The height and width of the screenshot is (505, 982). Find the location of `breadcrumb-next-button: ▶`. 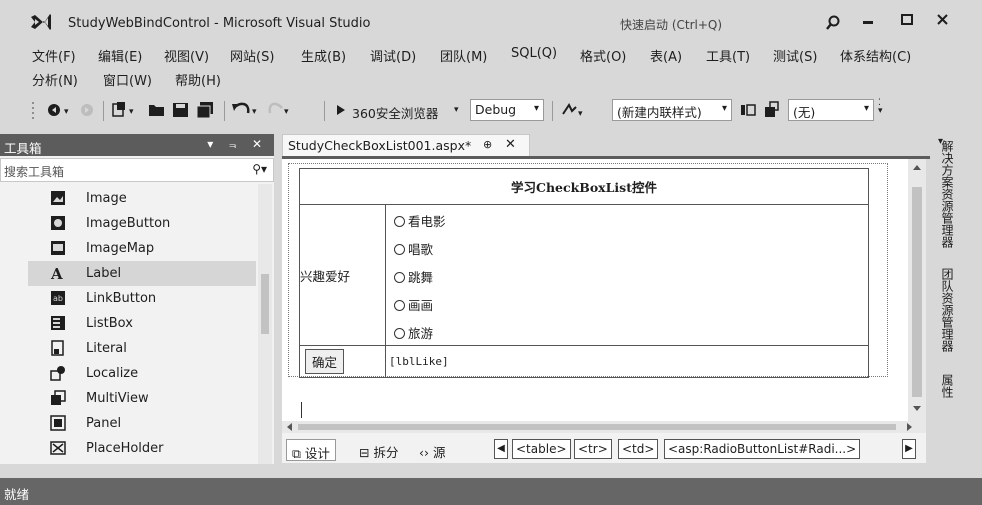

breadcrumb-next-button: ▶ is located at coordinates (909, 449).